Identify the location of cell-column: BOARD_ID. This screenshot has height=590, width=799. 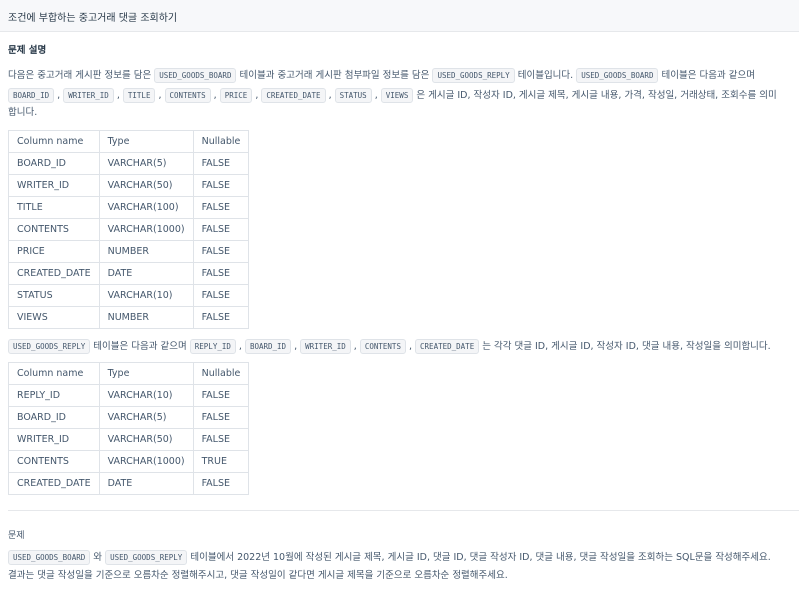
(54, 417).